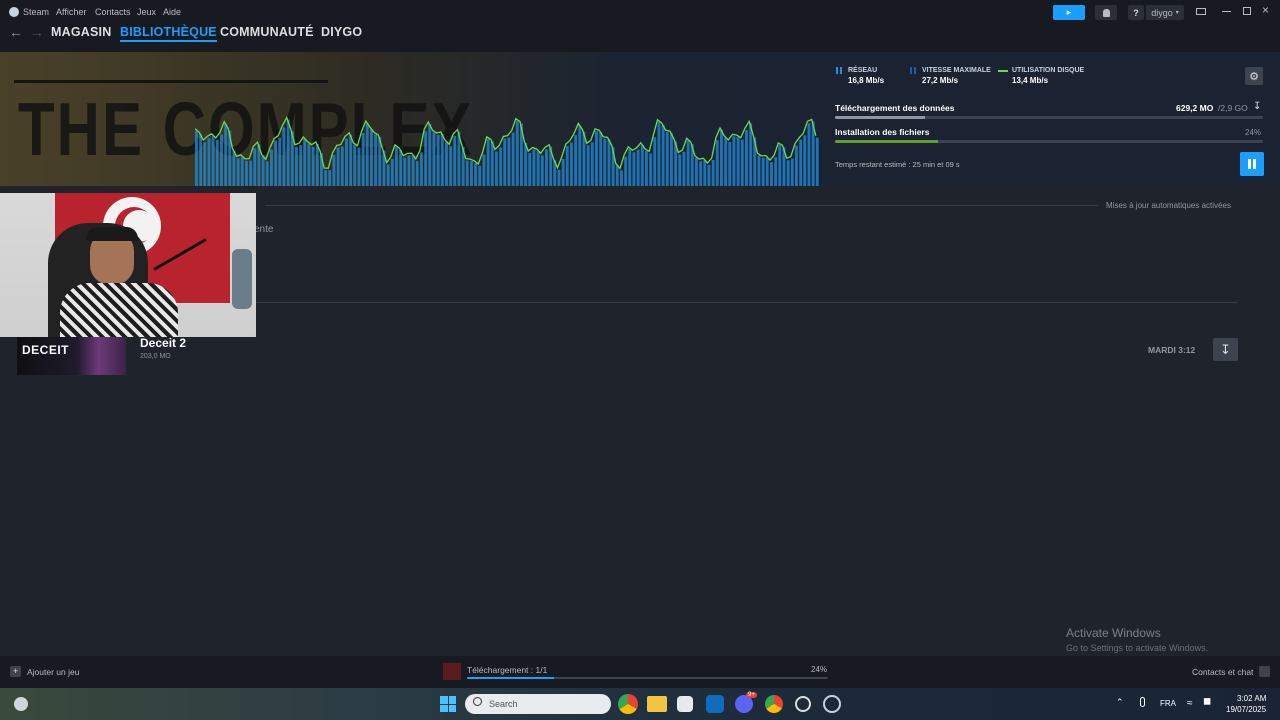  I want to click on game-title: Deceit 2, so click(163, 343).